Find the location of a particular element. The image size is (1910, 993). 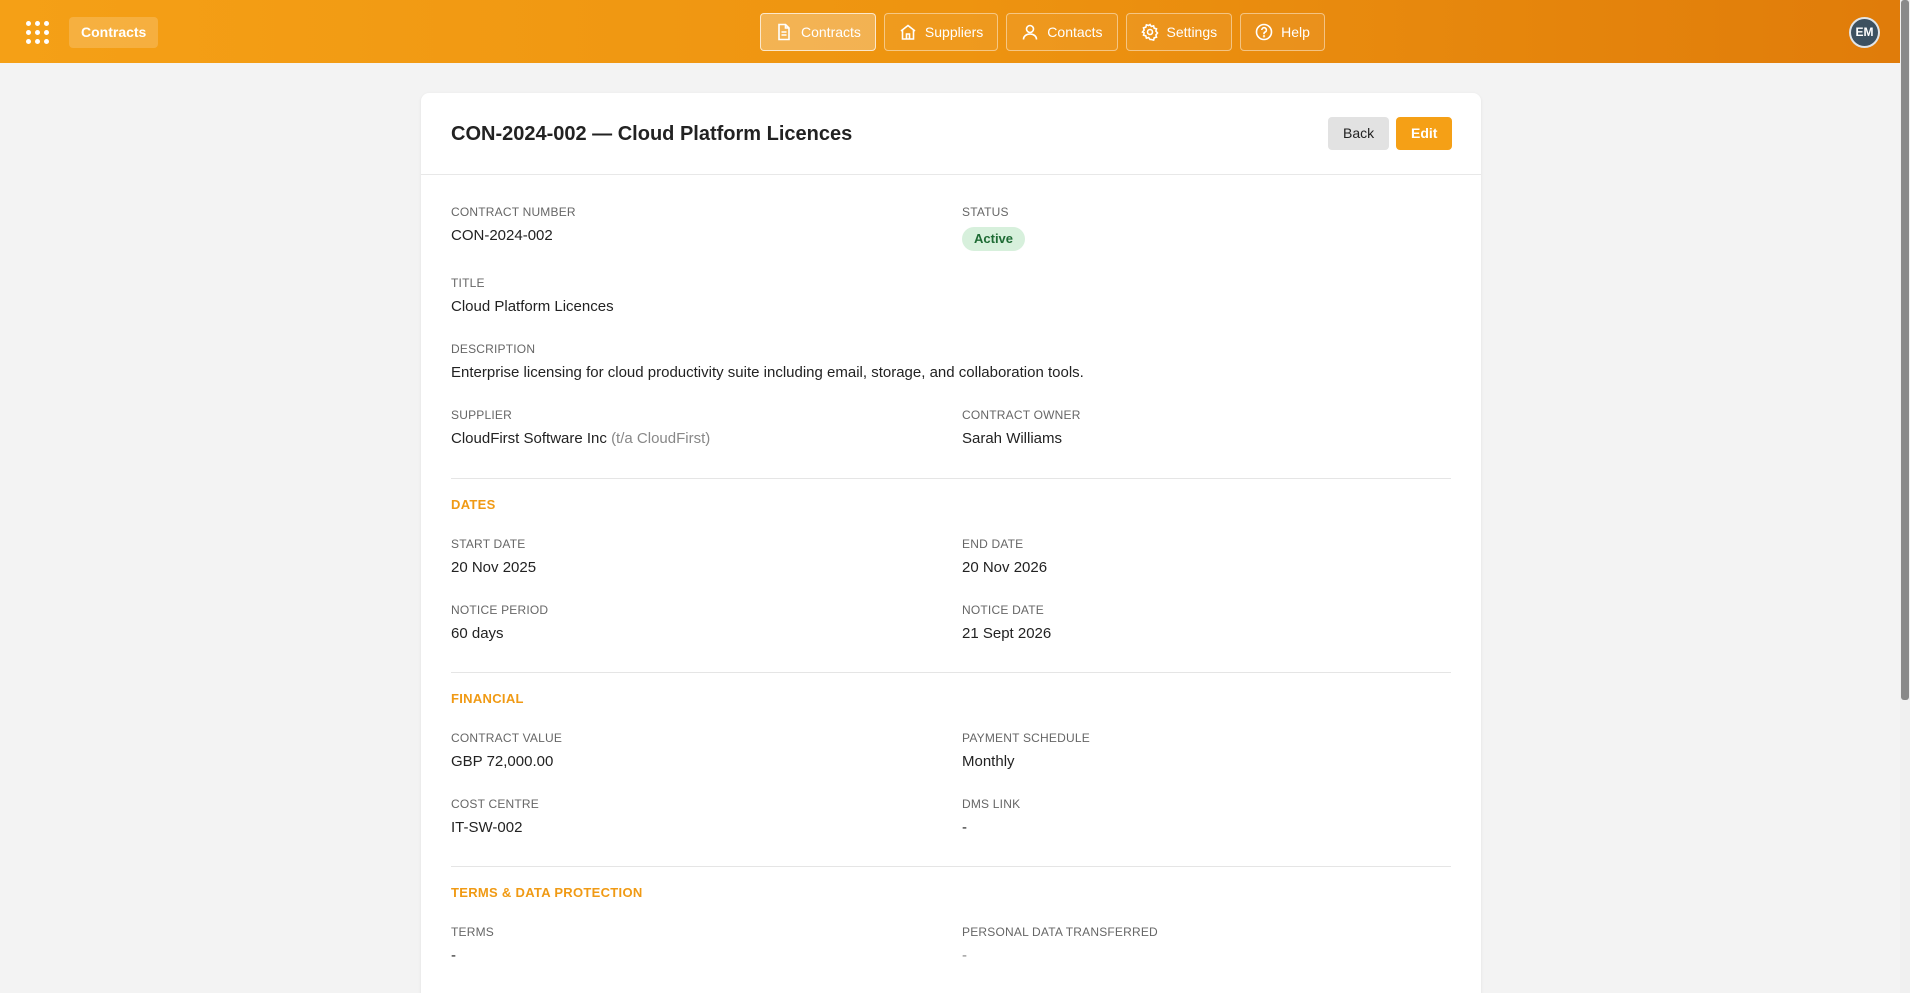

field-end-date: End Date 20 Nov 2026 is located at coordinates (1004, 556).